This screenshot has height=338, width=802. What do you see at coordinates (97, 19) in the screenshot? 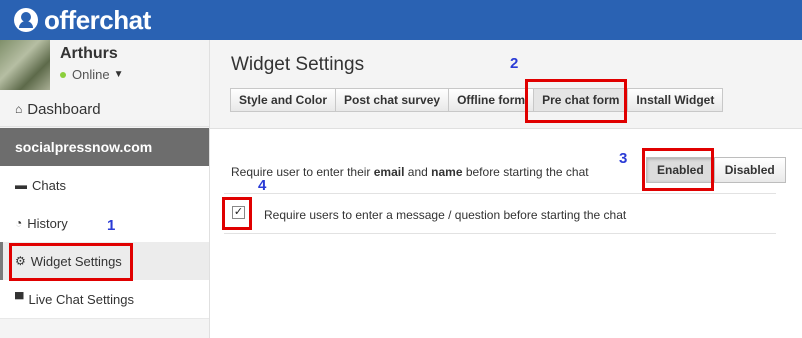
I see `brand-name: offerchat` at bounding box center [97, 19].